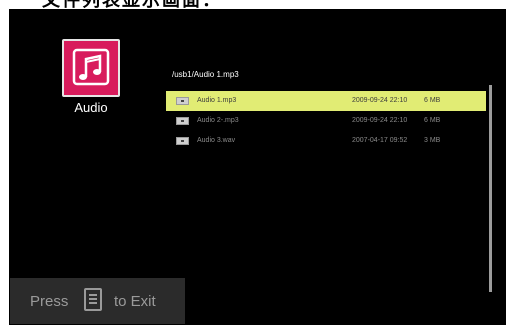 This screenshot has height=325, width=515. Describe the element at coordinates (380, 140) in the screenshot. I see `file-date: 2007-04-17 09:52` at that location.